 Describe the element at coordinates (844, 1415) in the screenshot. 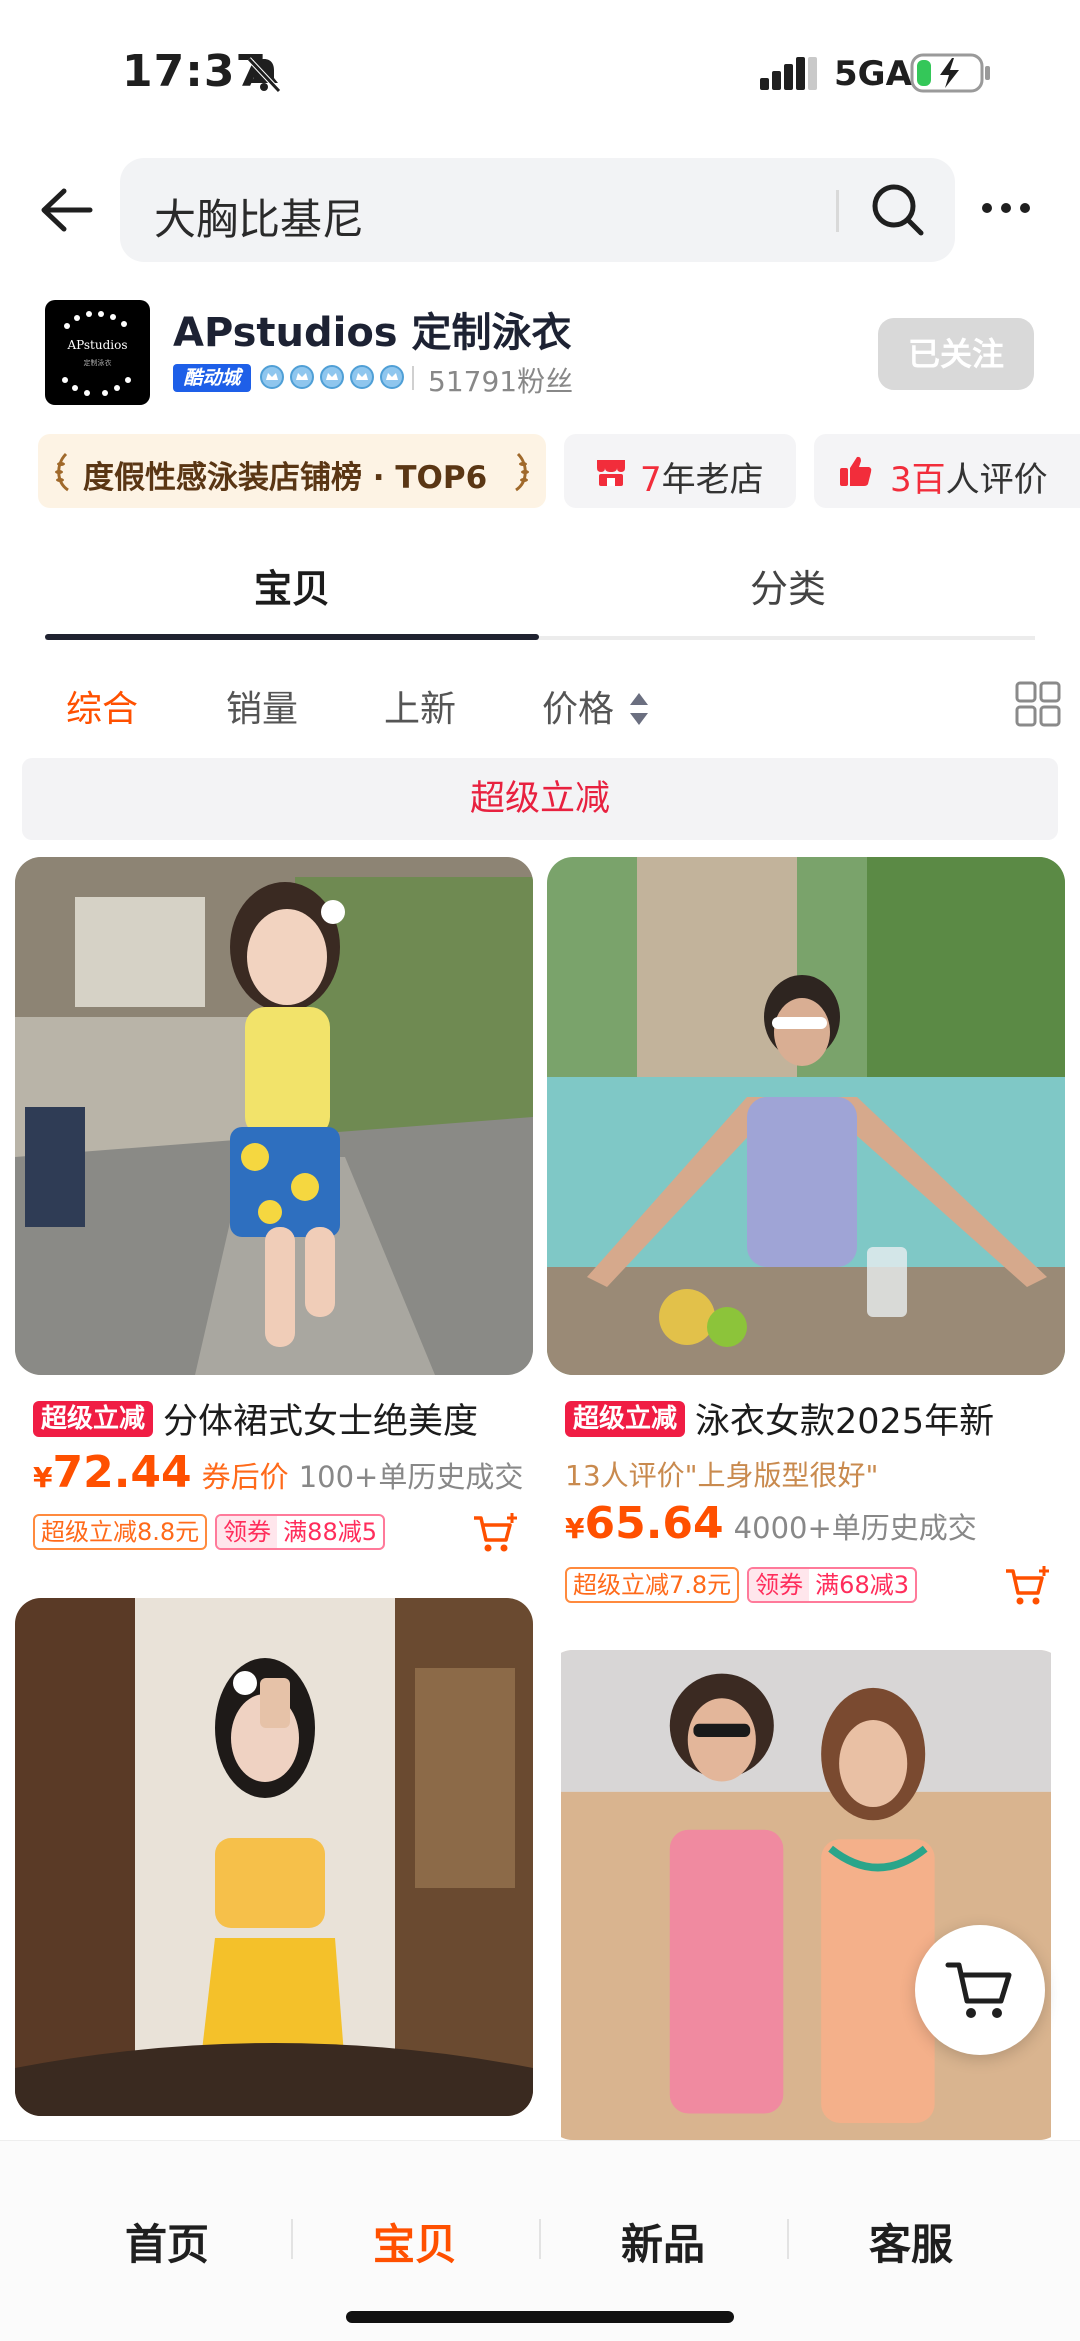

I see `product-title: 泳衣女款2025年新` at that location.